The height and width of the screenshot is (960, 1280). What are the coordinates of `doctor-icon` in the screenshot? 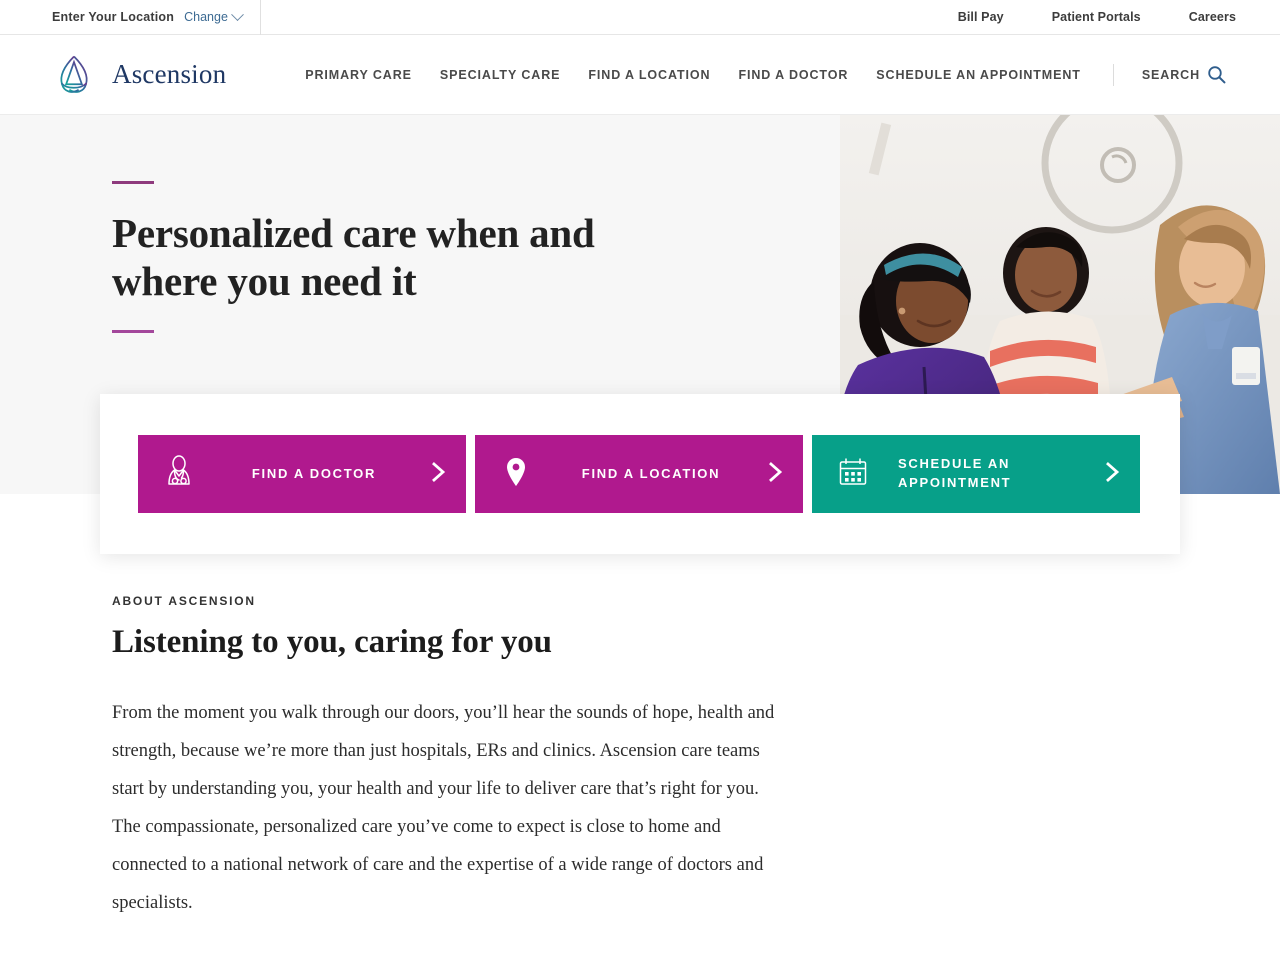 It's located at (179, 474).